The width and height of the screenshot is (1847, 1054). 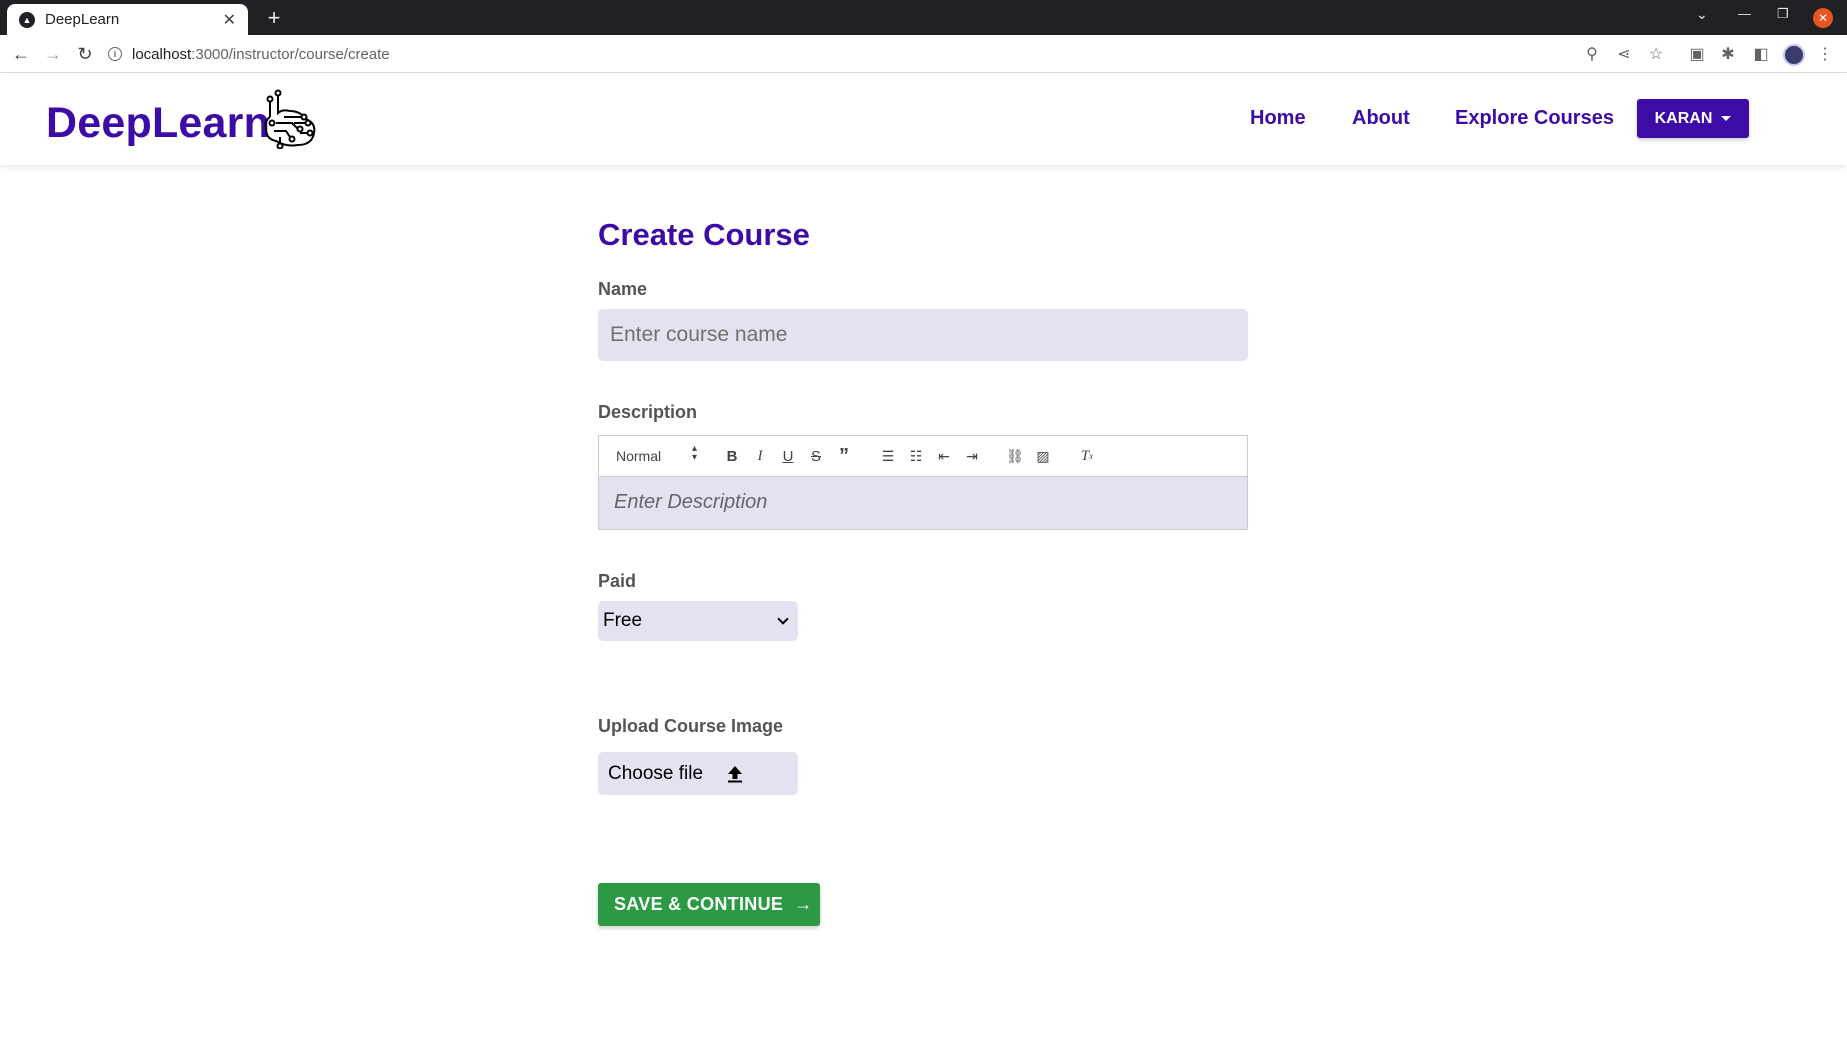 What do you see at coordinates (760, 456) in the screenshot?
I see `italic-icon: I` at bounding box center [760, 456].